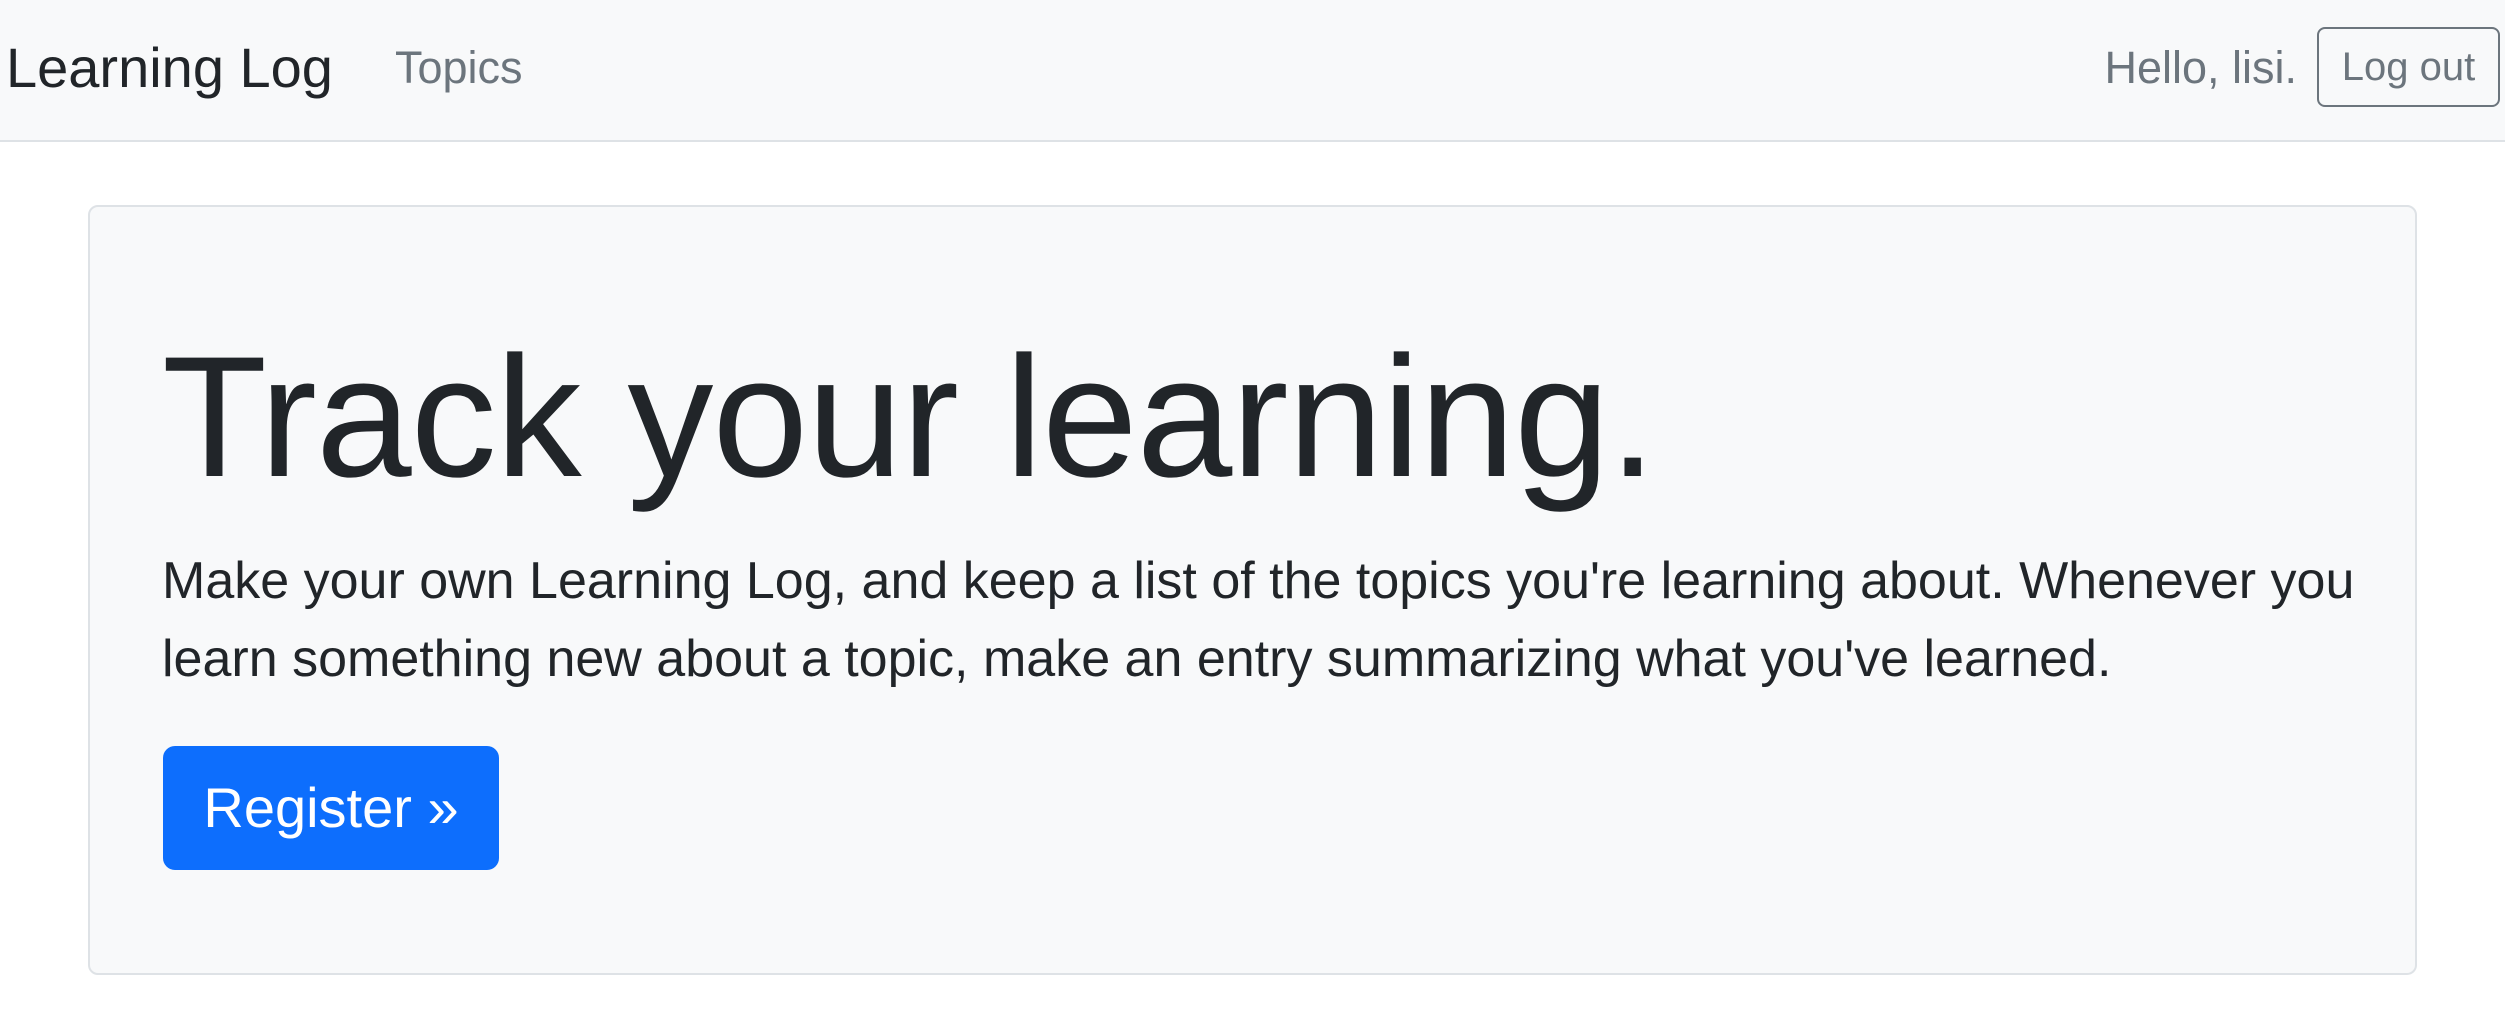  Describe the element at coordinates (909, 417) in the screenshot. I see `hero-title: Track your learning.` at that location.